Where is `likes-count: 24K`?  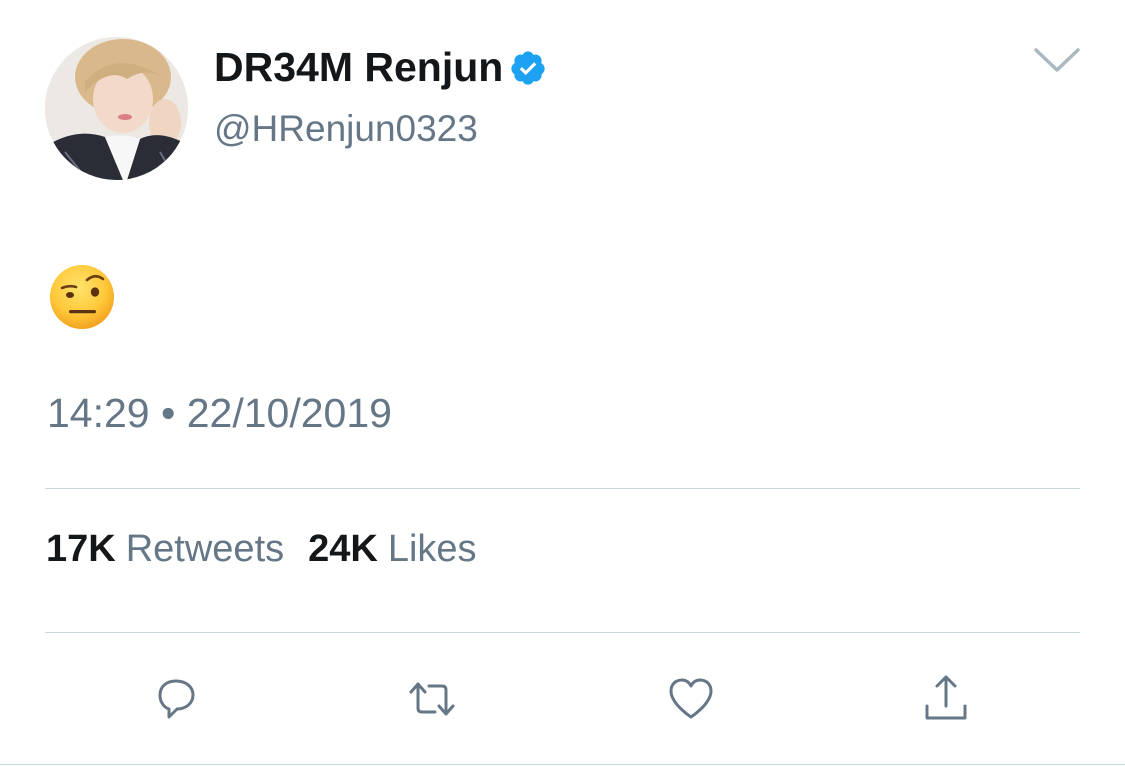 likes-count: 24K is located at coordinates (343, 549).